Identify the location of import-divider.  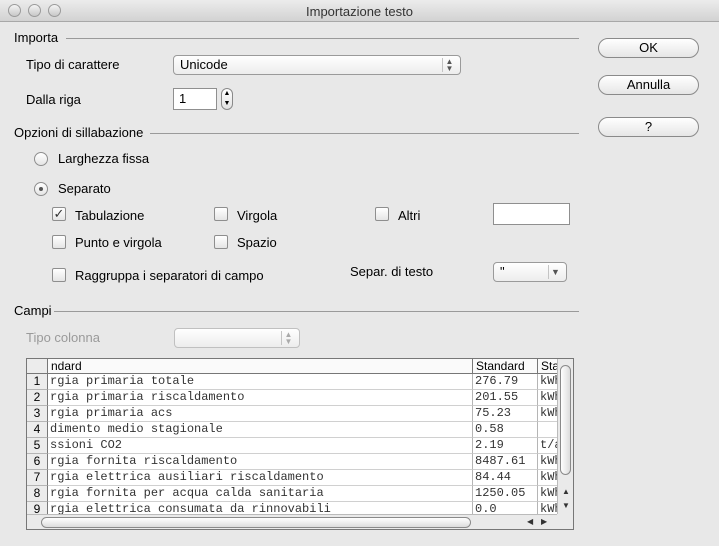
(322, 38).